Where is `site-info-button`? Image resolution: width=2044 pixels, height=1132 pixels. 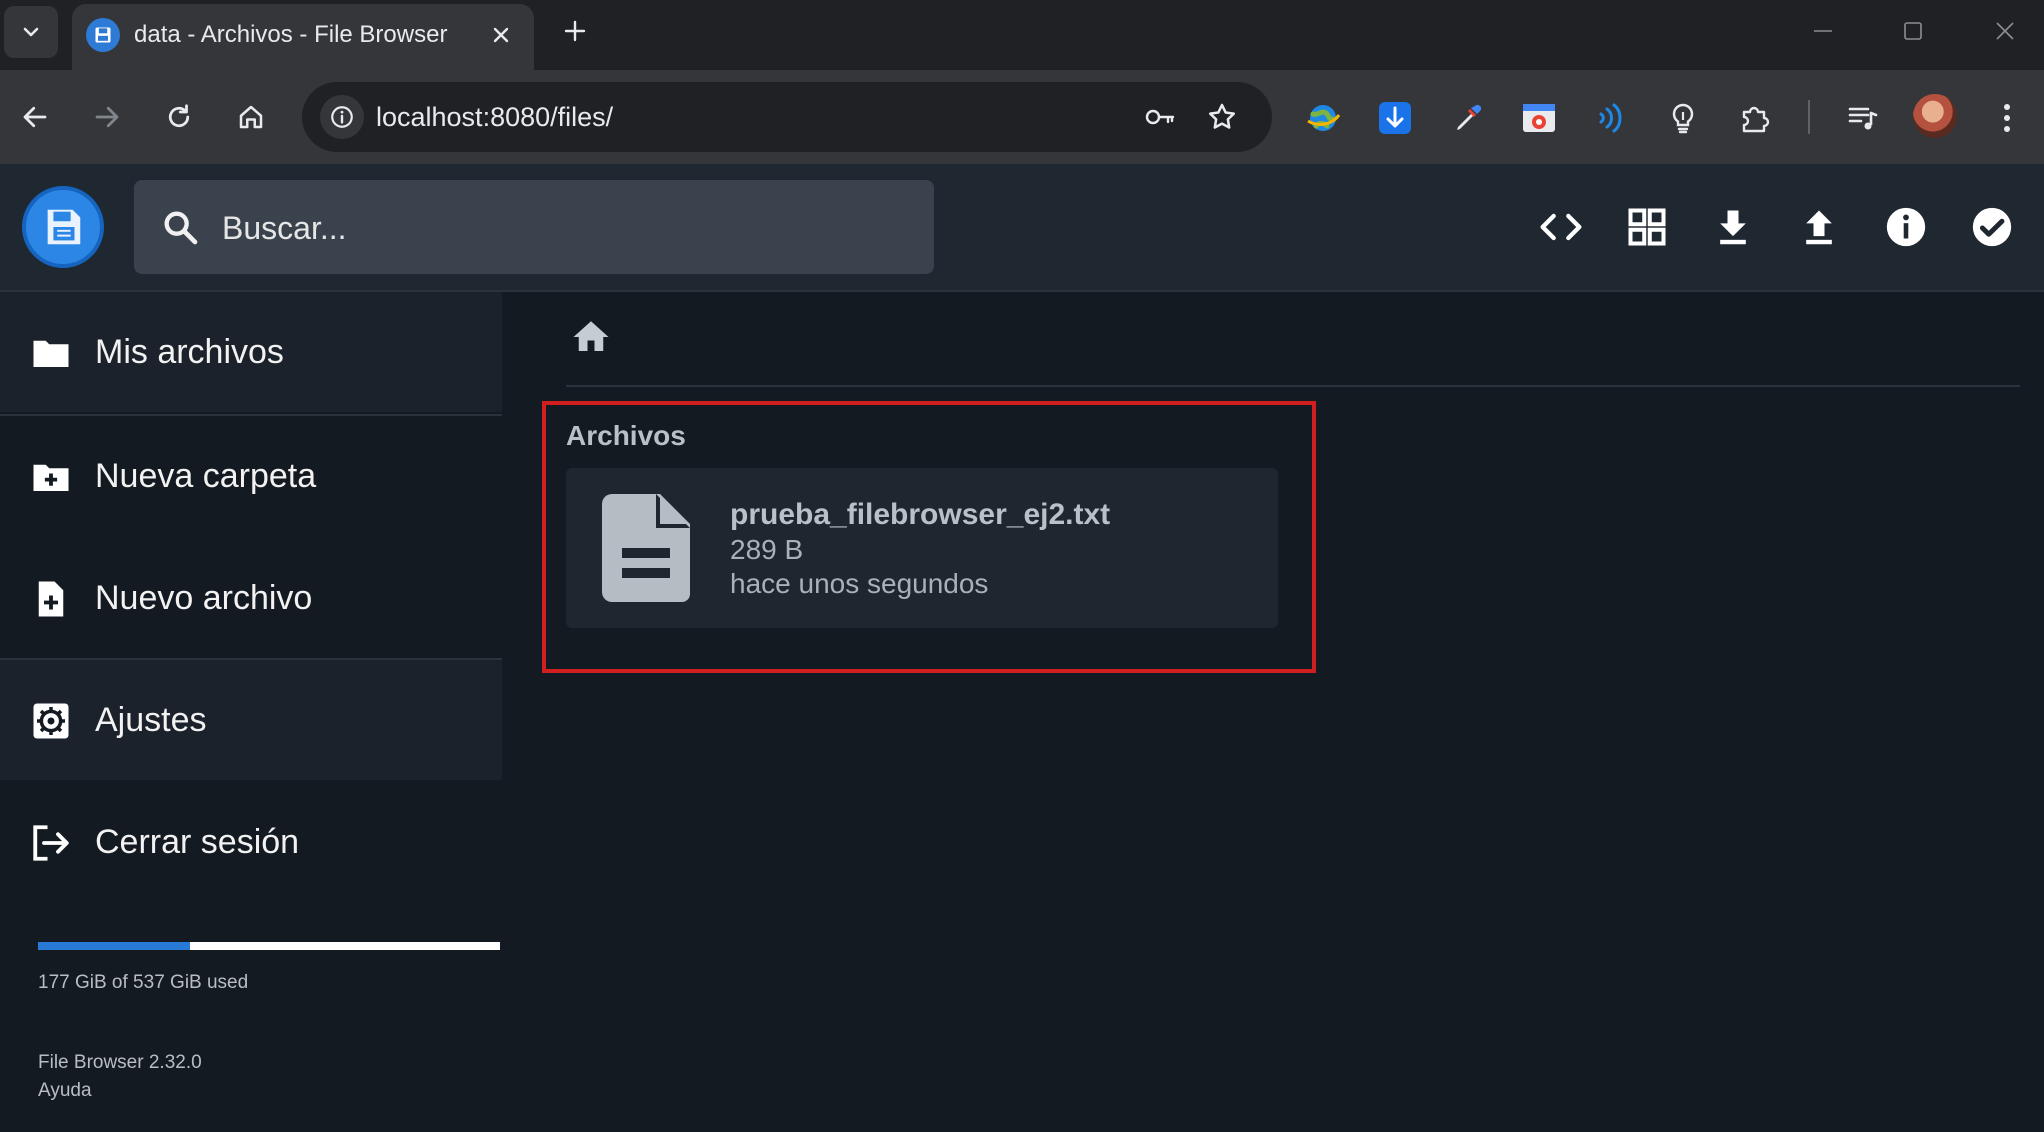
site-info-button is located at coordinates (342, 117).